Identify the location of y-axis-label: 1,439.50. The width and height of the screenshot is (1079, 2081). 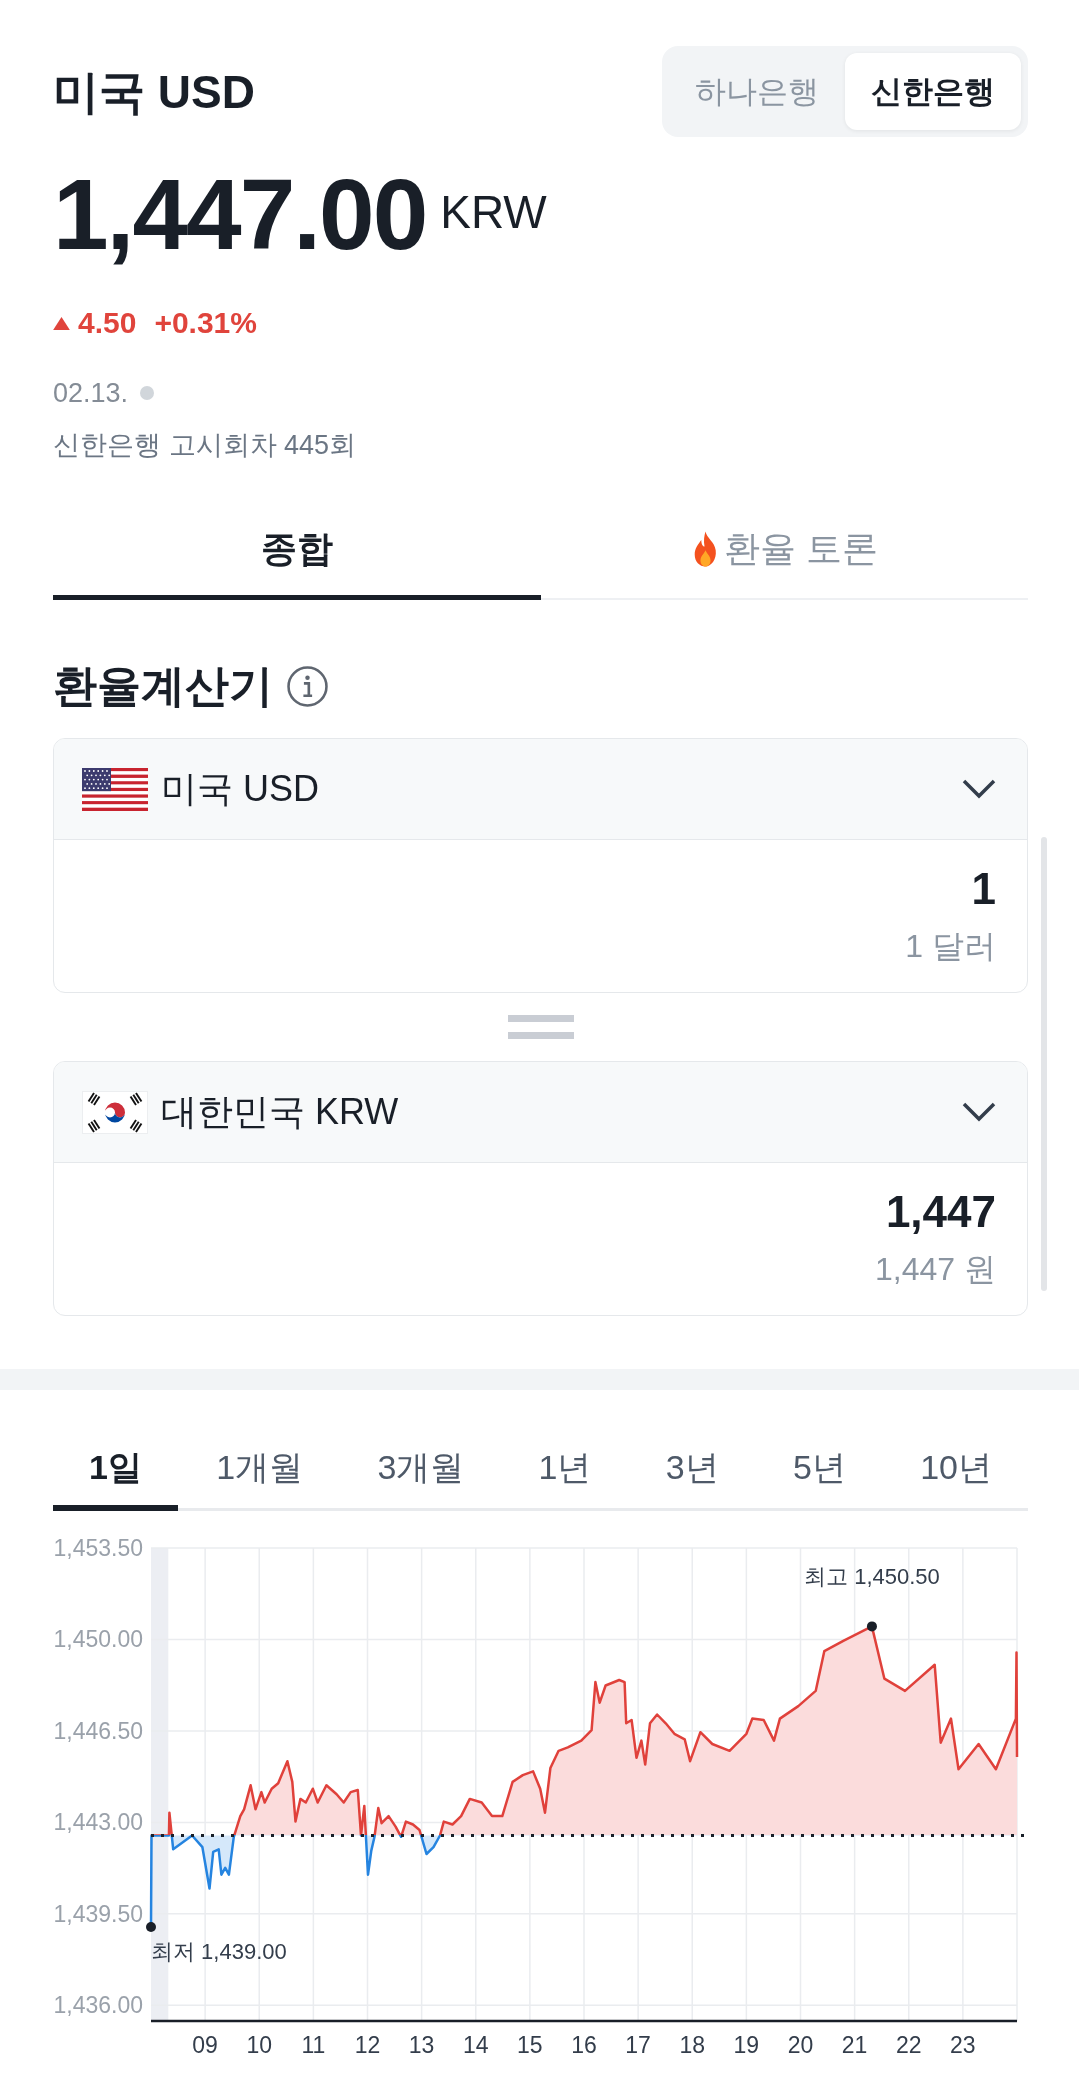
(98, 1913).